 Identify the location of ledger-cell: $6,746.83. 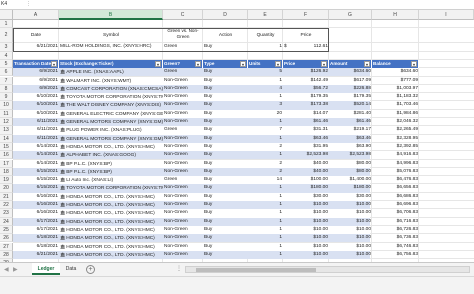
(395, 247).